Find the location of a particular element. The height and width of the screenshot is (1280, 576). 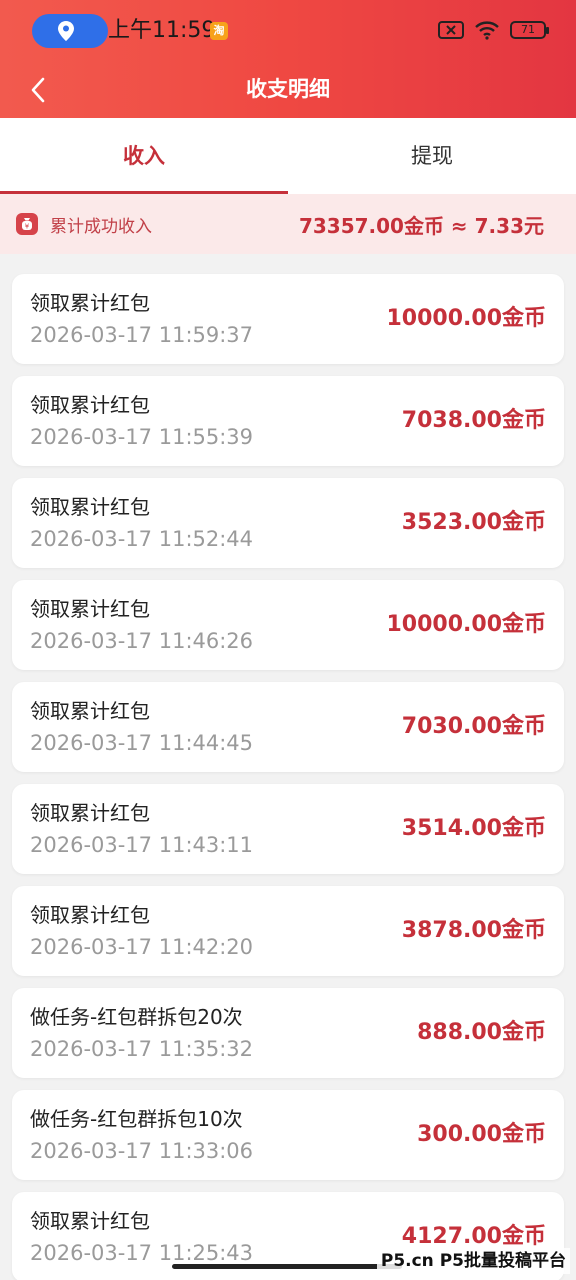

record-amount: 3514.00金币 is located at coordinates (473, 828).